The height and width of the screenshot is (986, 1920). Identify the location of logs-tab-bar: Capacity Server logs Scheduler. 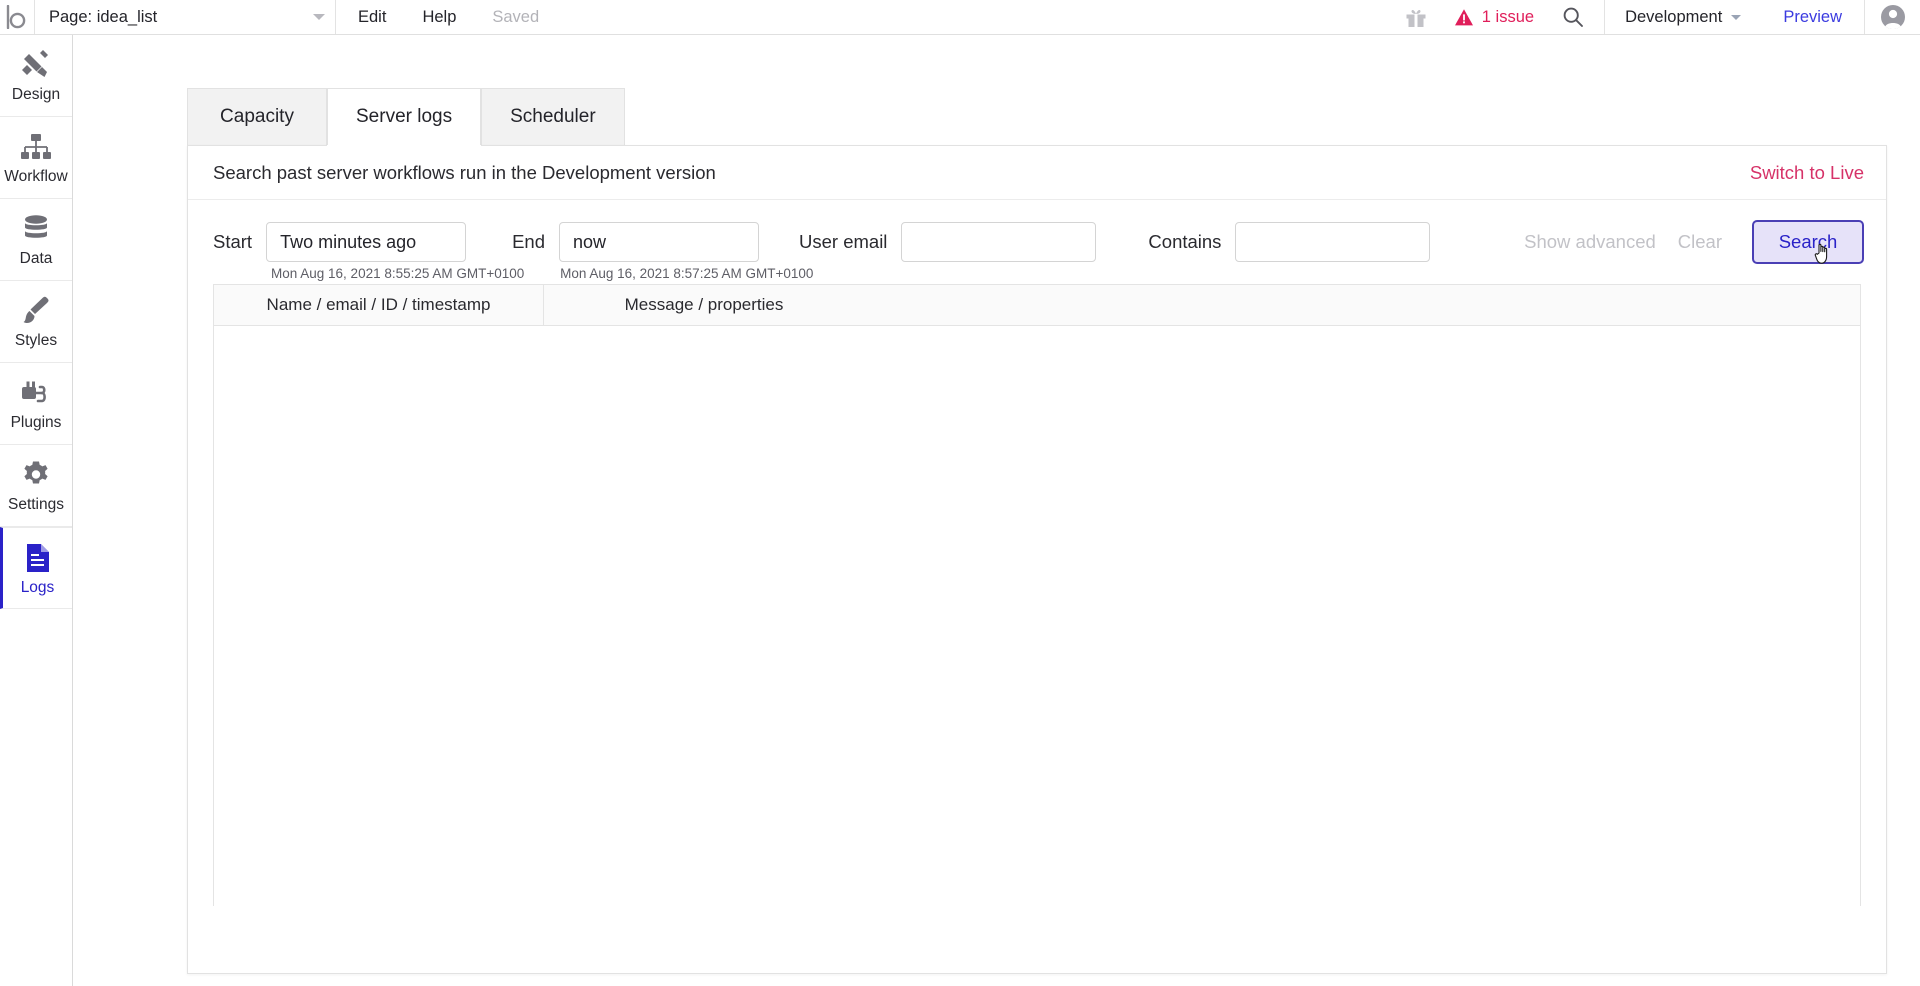
(406, 116).